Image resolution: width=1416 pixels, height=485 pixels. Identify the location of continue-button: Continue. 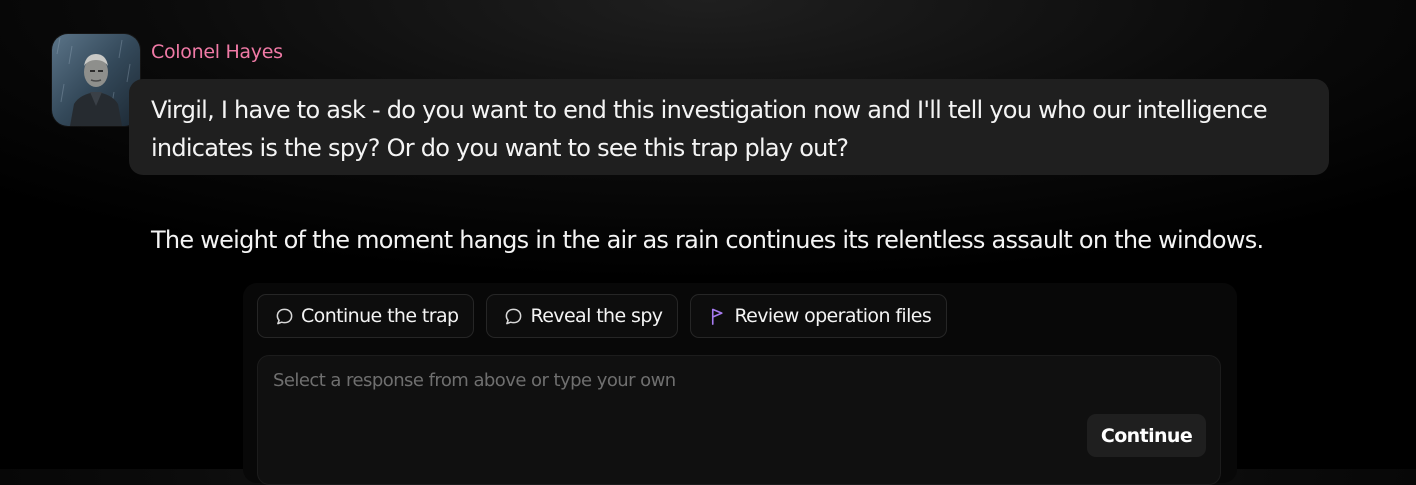
(1146, 435).